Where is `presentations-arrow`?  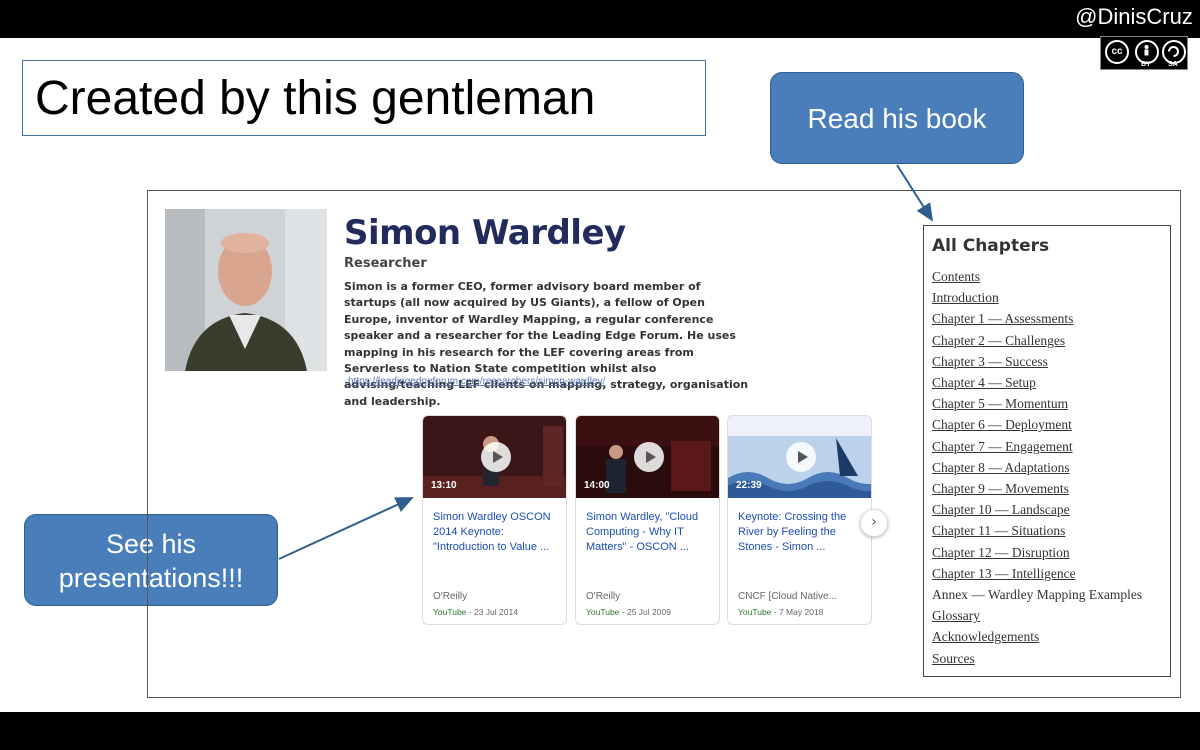
presentations-arrow is located at coordinates (346, 528).